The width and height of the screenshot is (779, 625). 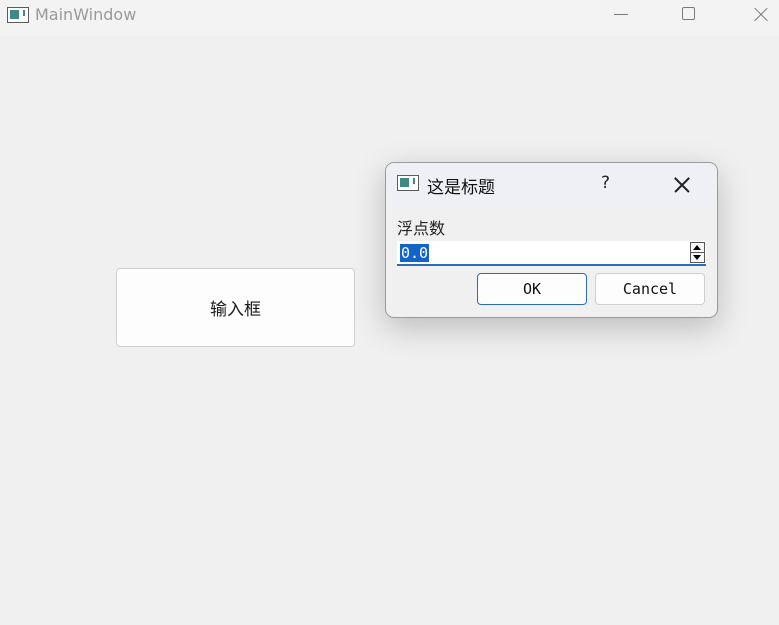 I want to click on close-icon, so click(x=760, y=15).